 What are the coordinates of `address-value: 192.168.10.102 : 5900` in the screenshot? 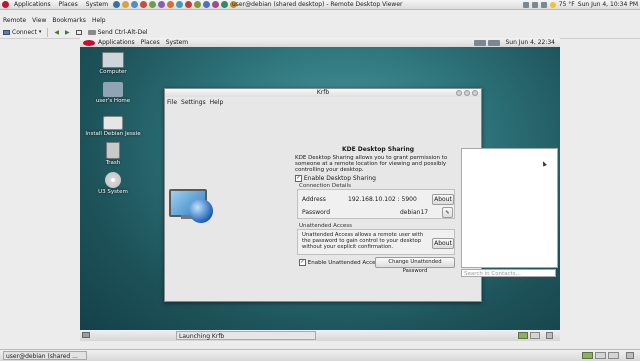 It's located at (382, 199).